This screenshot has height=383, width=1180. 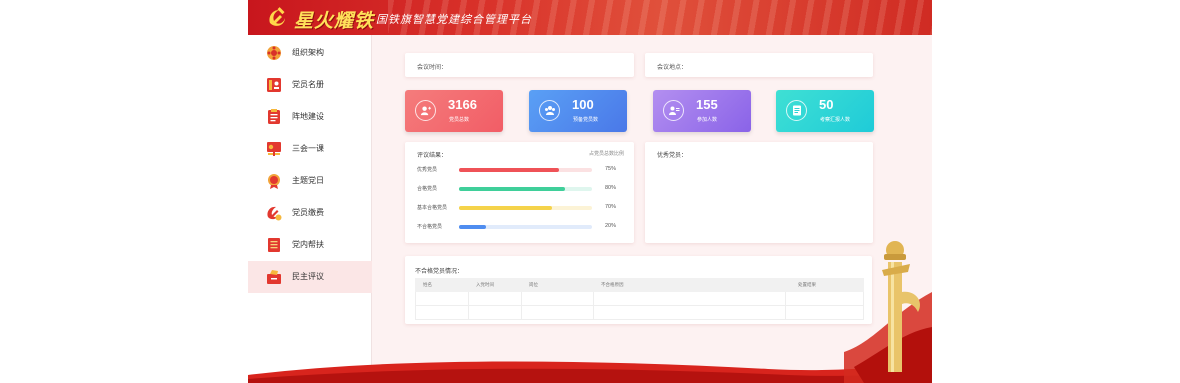 What do you see at coordinates (672, 68) in the screenshot?
I see `meeting-place-label: 会议地点：` at bounding box center [672, 68].